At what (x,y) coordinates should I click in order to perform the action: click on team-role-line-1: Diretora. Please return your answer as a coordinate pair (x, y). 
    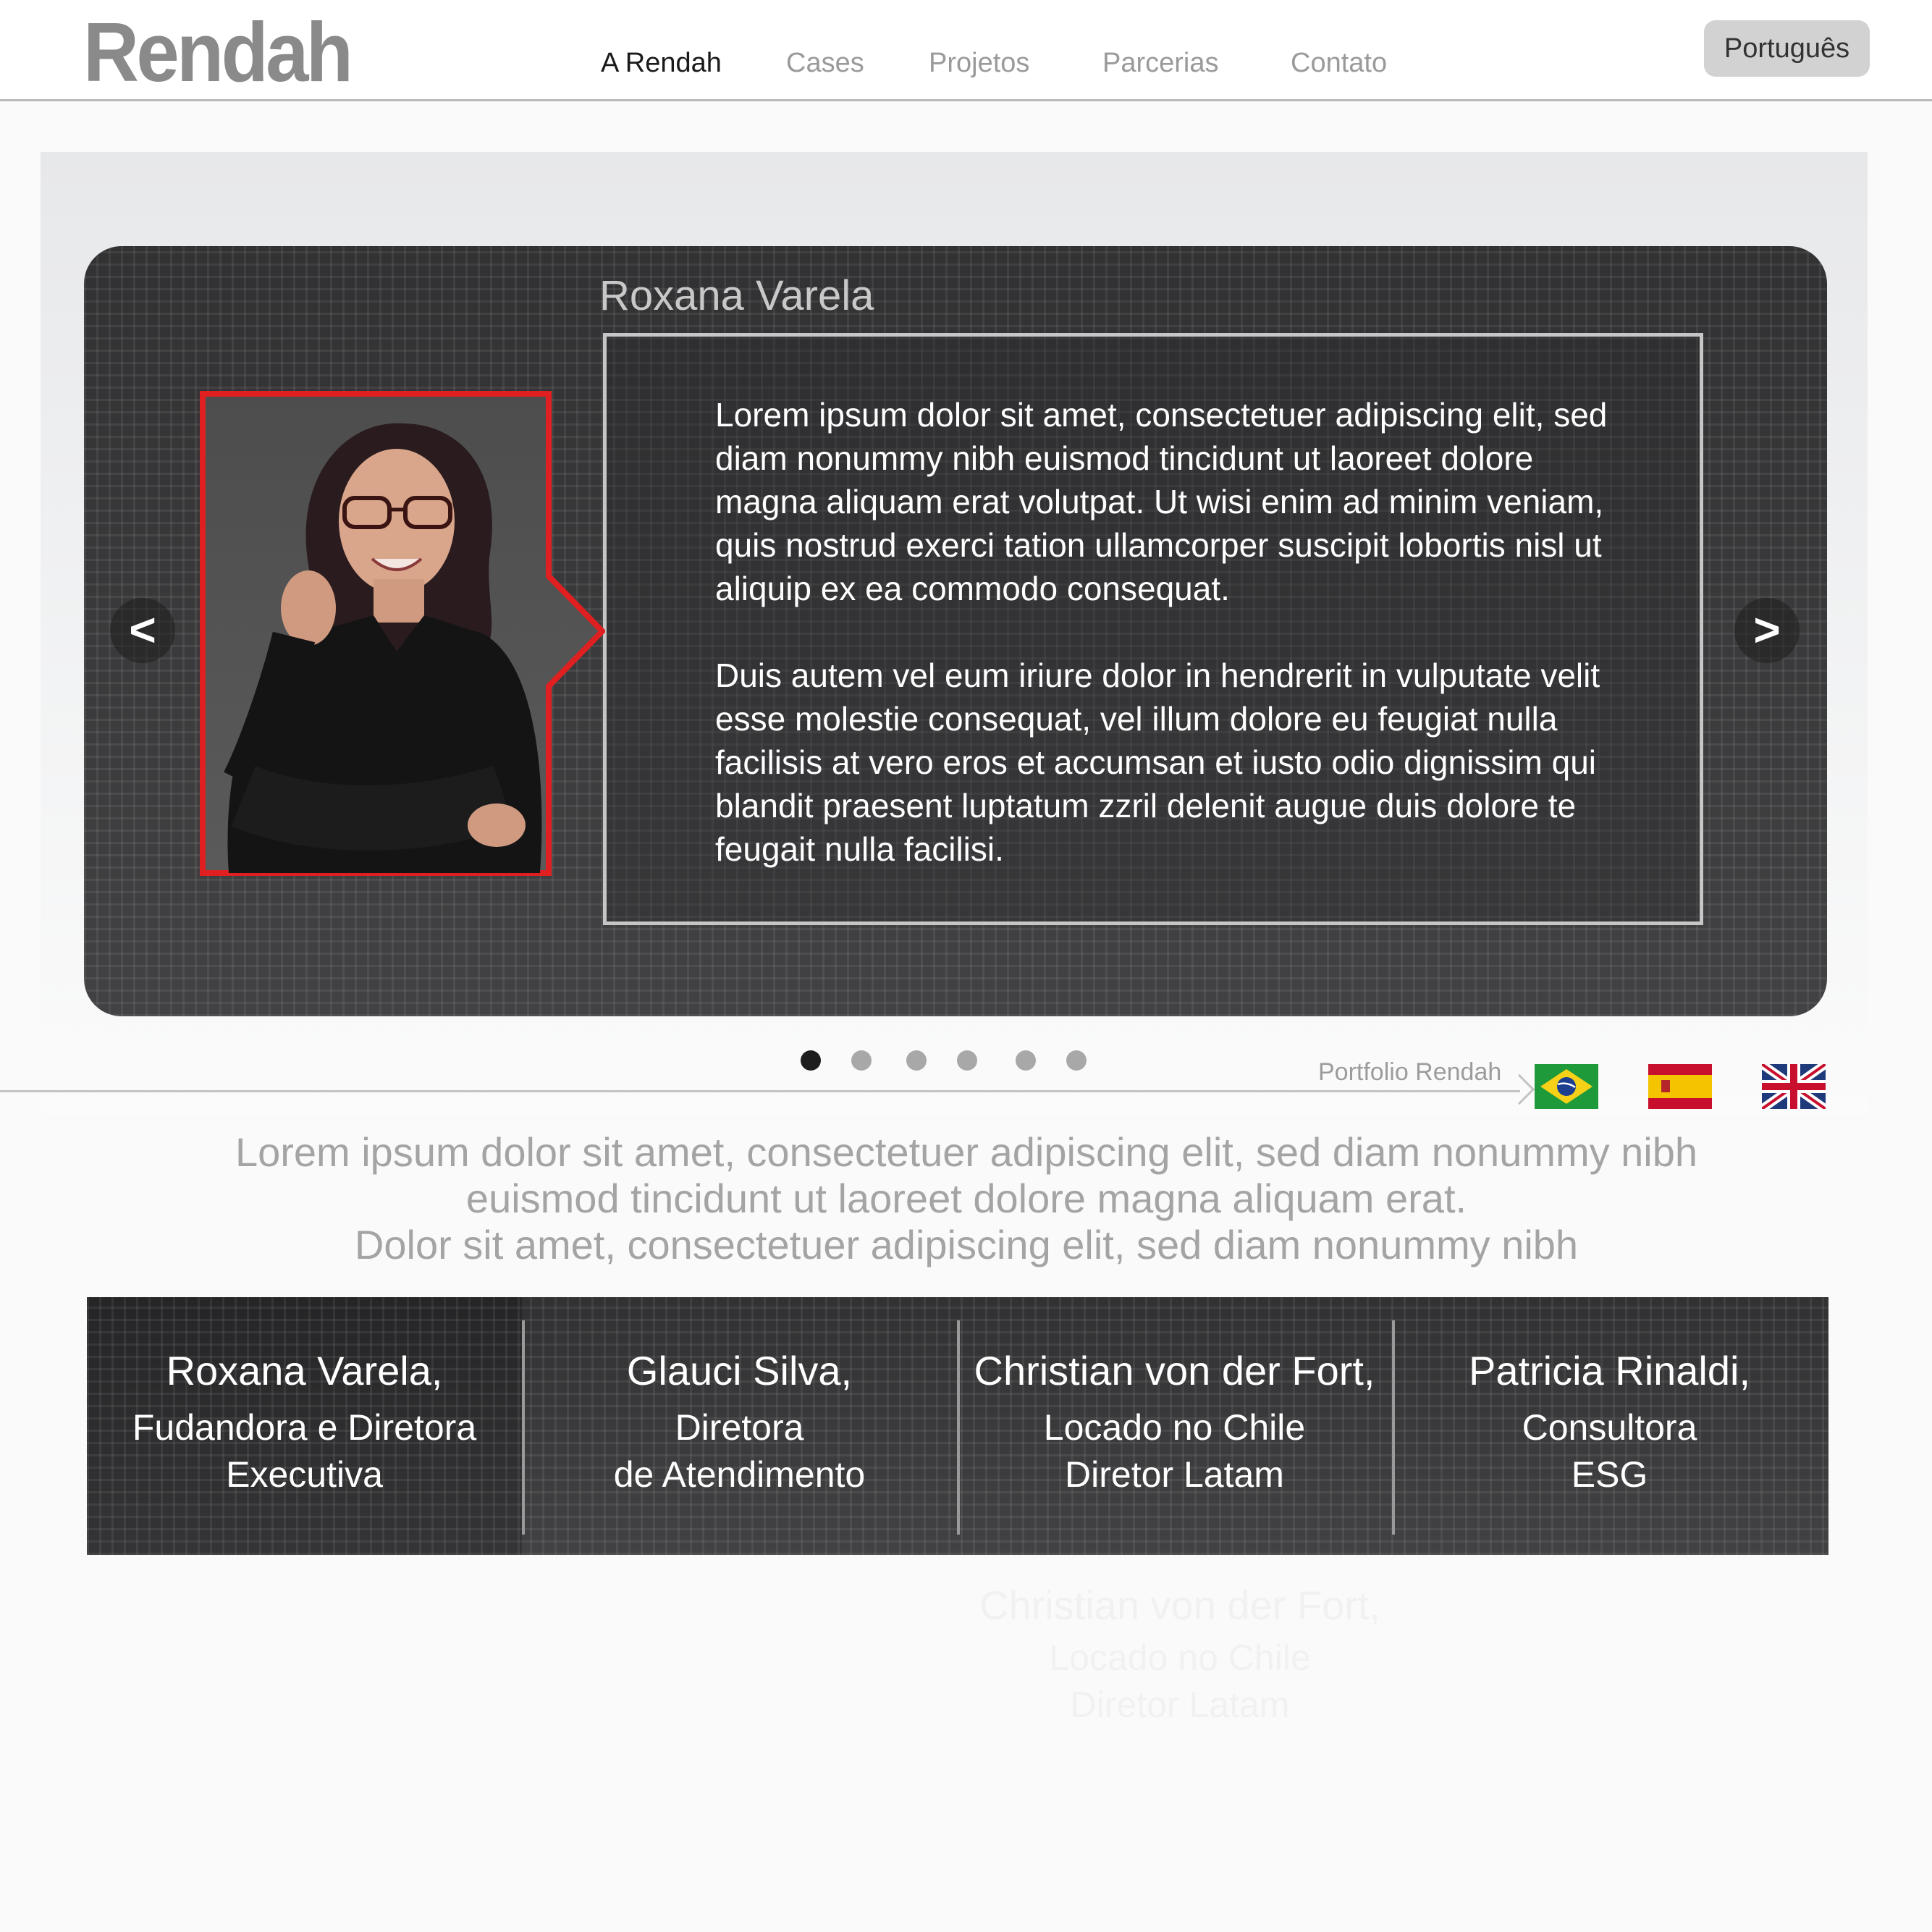
    Looking at the image, I should click on (740, 1428).